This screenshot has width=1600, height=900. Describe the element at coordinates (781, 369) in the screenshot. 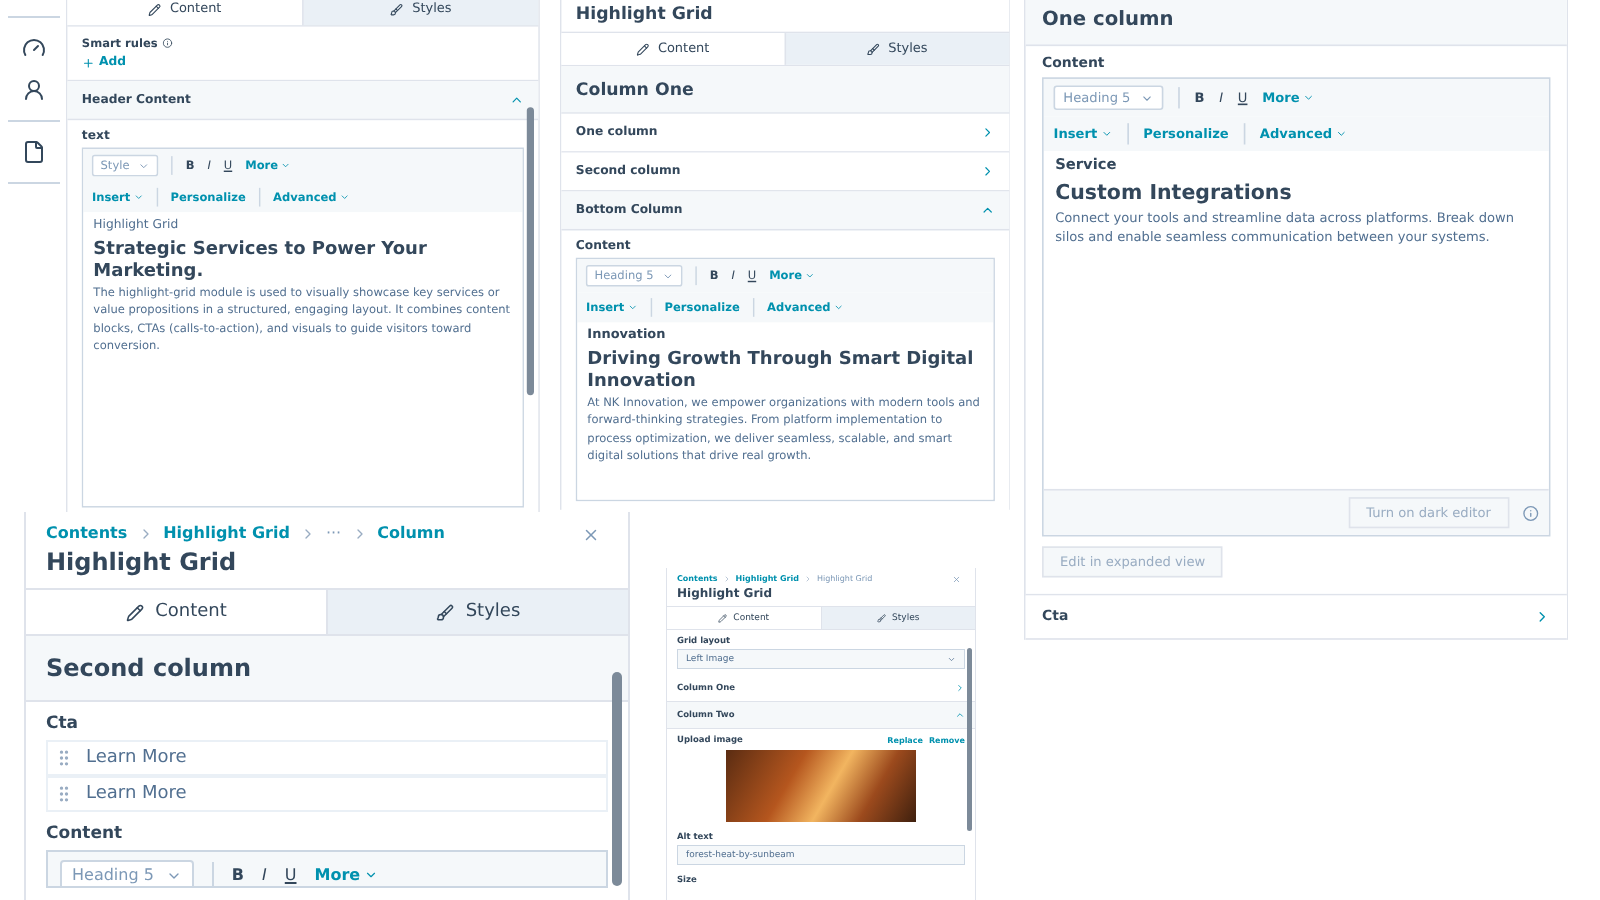

I see `content-heading: Driving Growth Through Smart Digital Innovation` at that location.